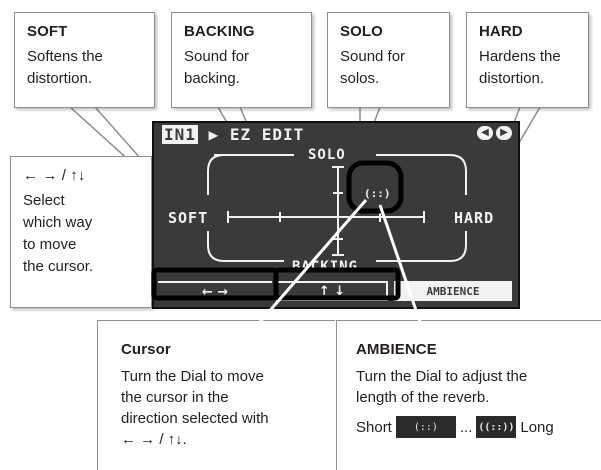  Describe the element at coordinates (332, 291) in the screenshot. I see `bar-up-down: ↑ ↓` at that location.